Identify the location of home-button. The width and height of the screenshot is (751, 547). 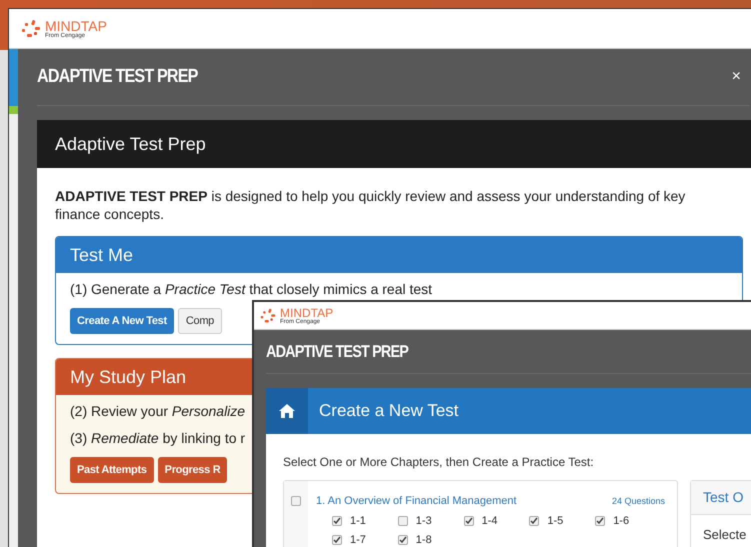
(287, 411).